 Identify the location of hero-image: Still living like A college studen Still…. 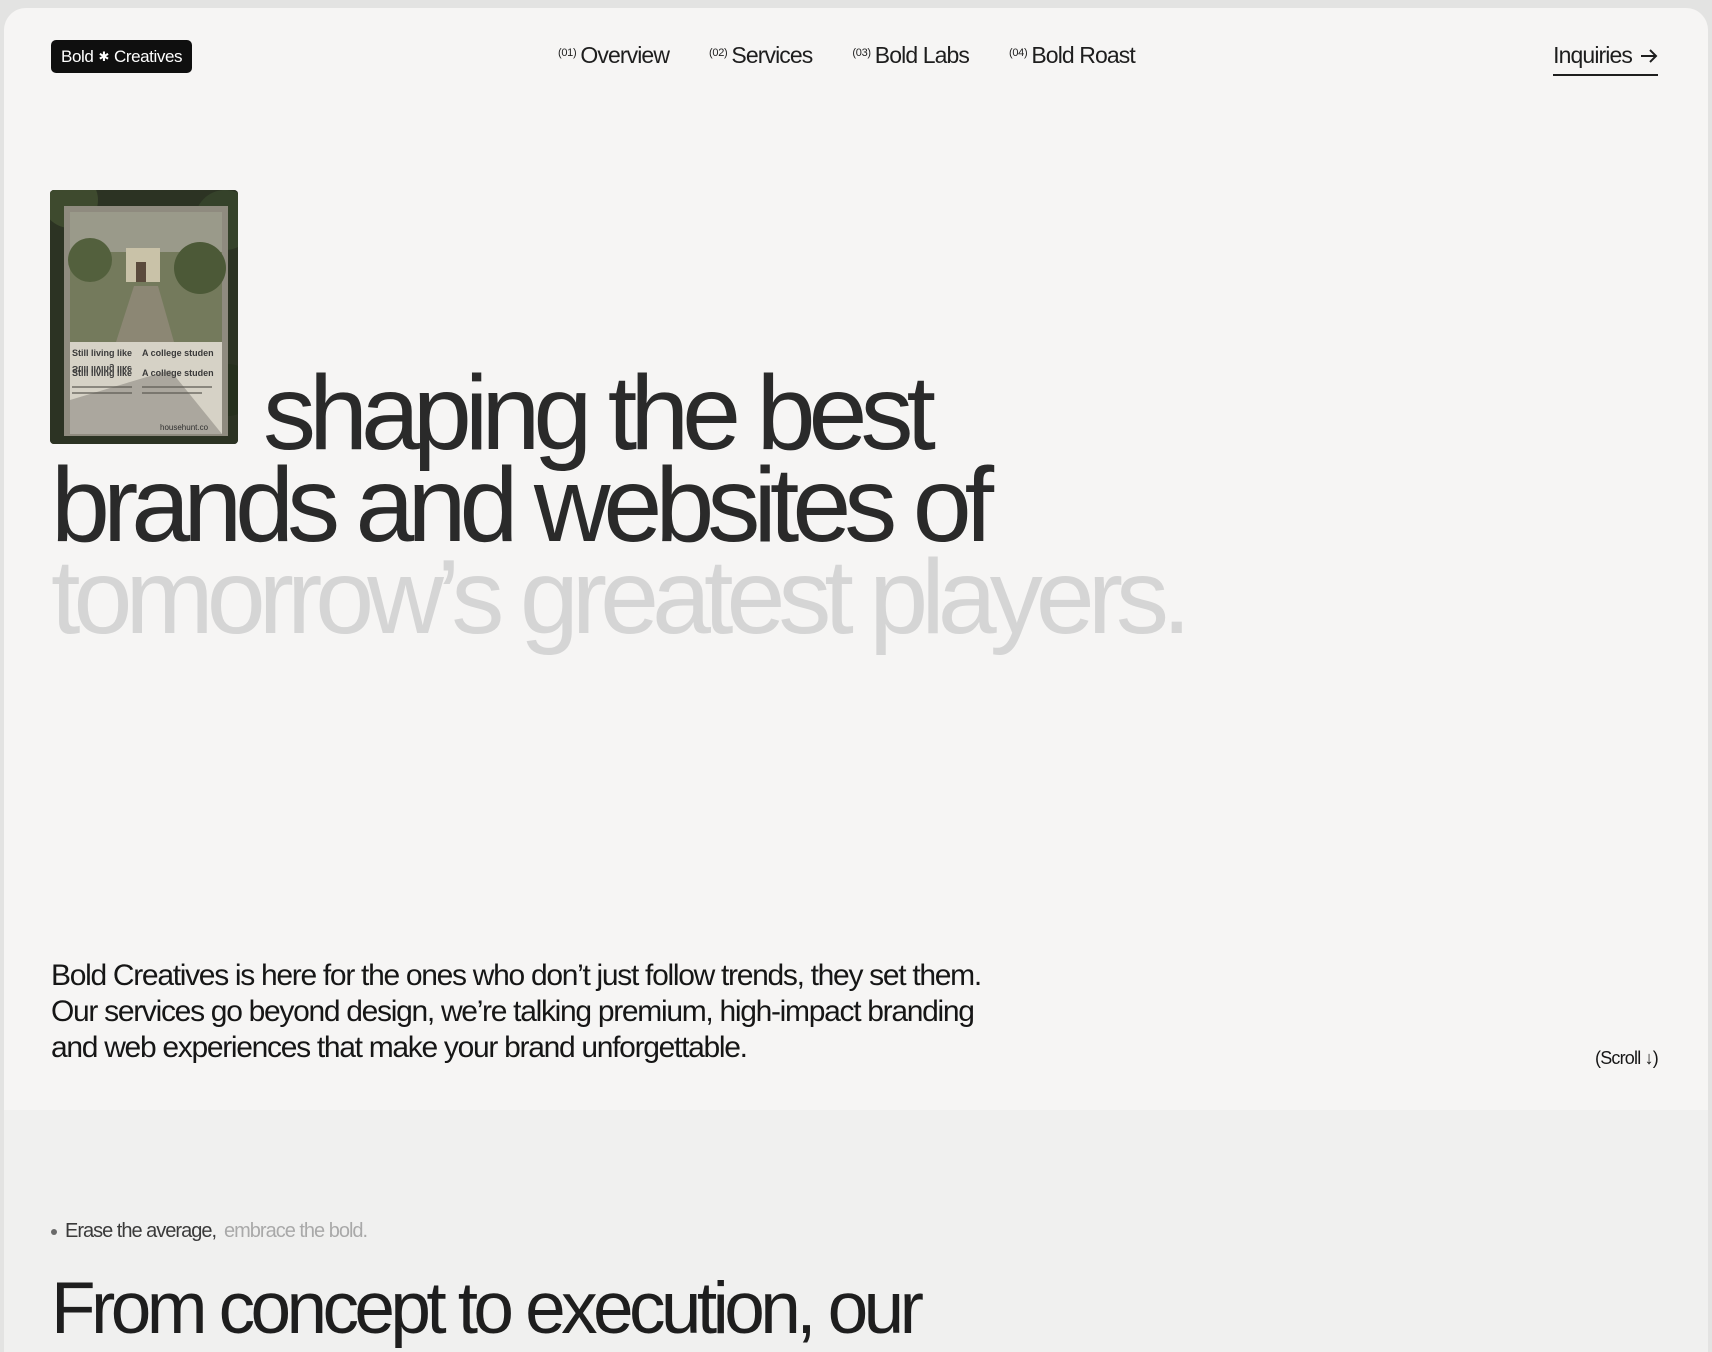
(144, 317).